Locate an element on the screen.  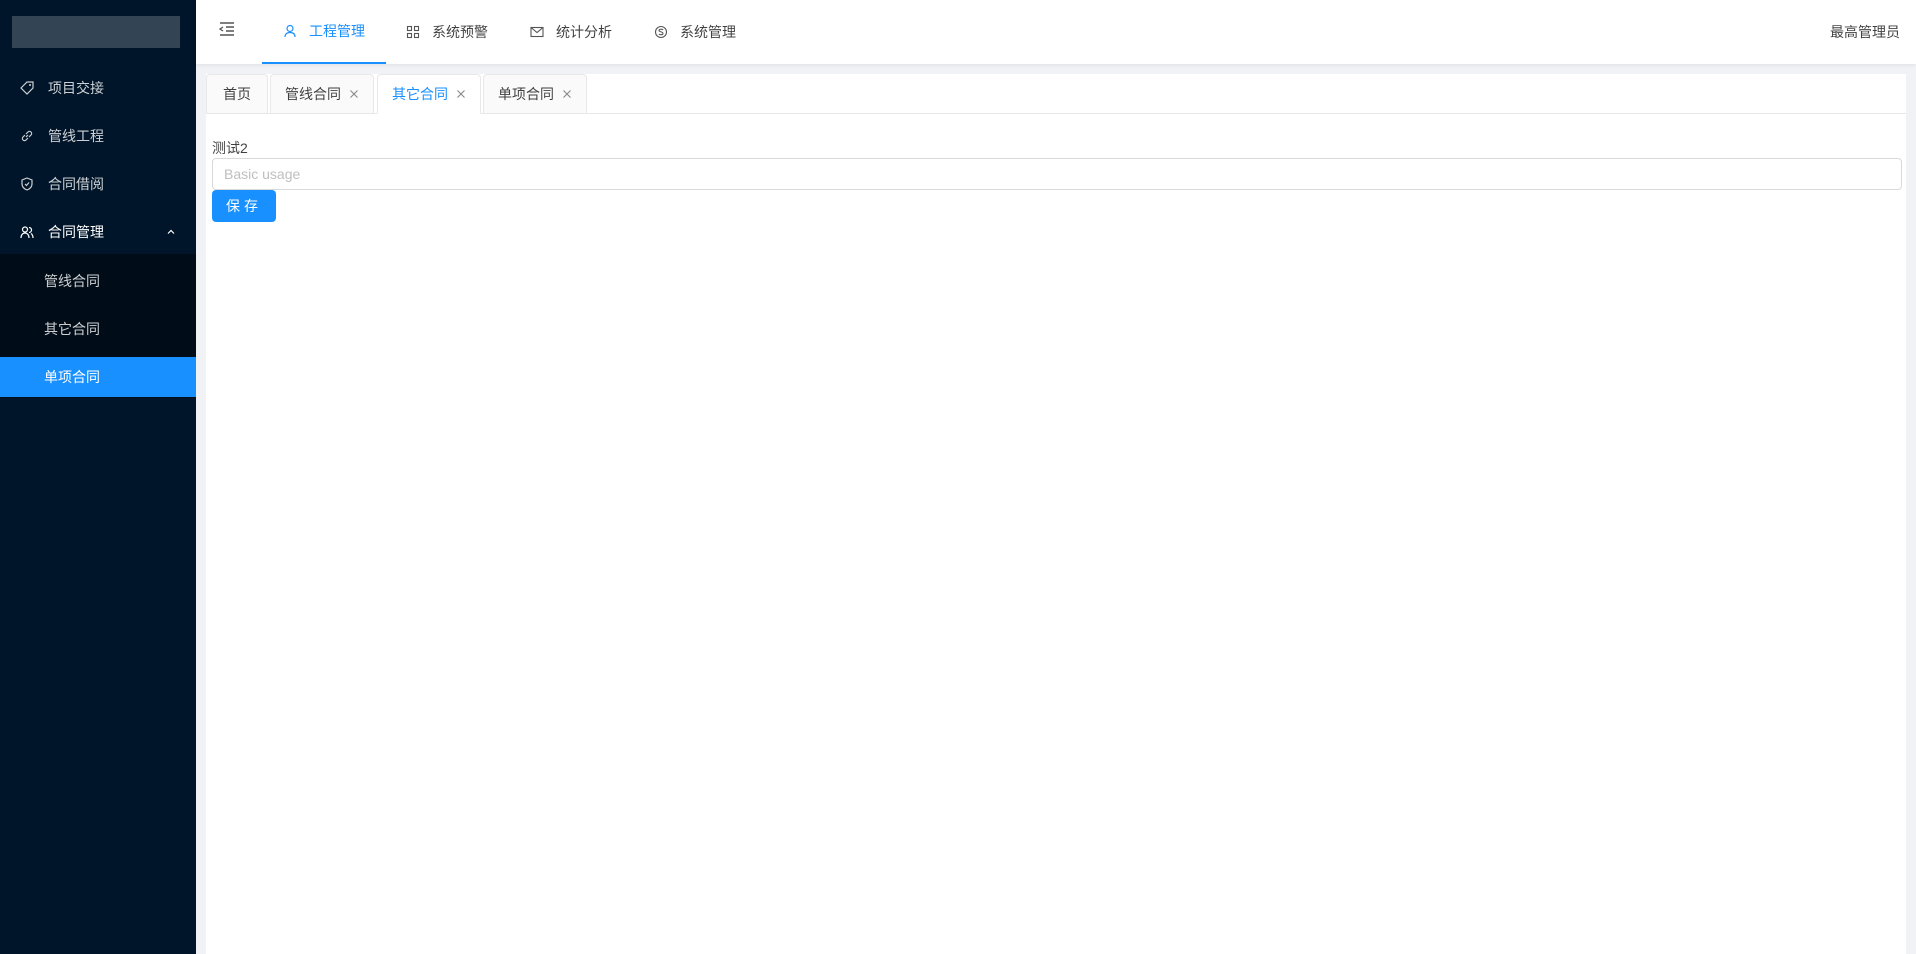
tab-pipeline-contract: 管线合同 is located at coordinates (322, 94).